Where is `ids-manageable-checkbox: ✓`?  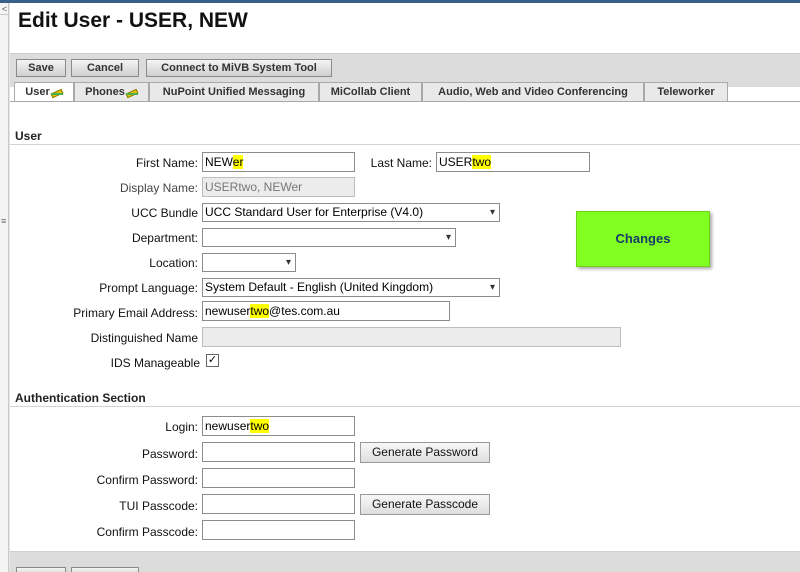 ids-manageable-checkbox: ✓ is located at coordinates (212, 360).